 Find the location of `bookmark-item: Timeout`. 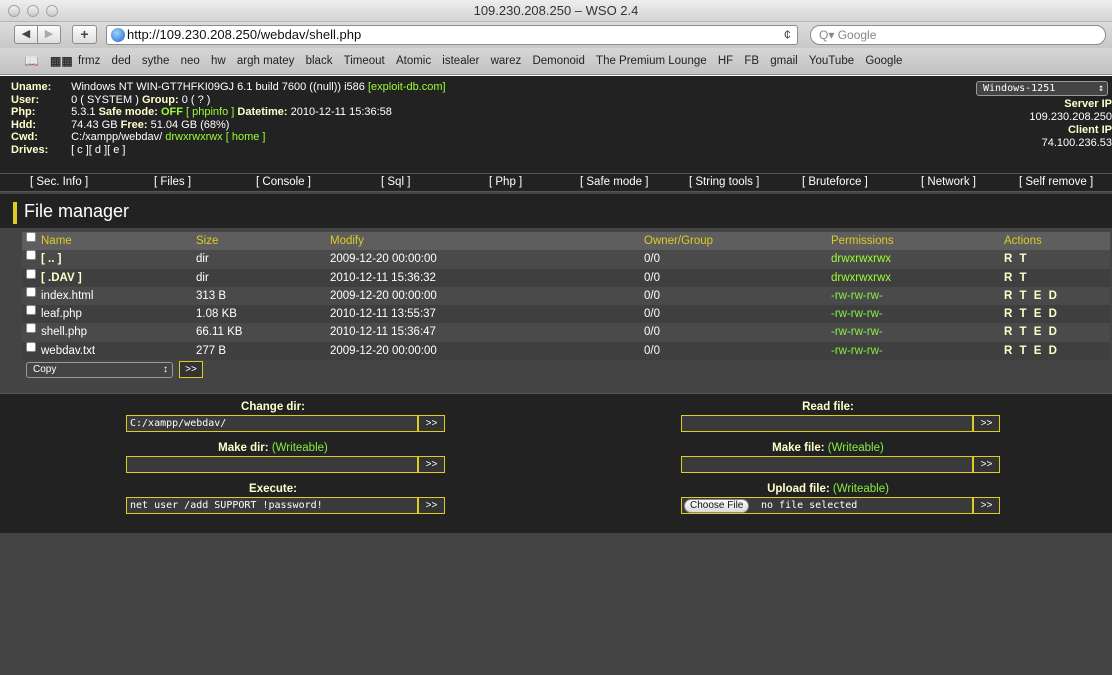

bookmark-item: Timeout is located at coordinates (364, 61).